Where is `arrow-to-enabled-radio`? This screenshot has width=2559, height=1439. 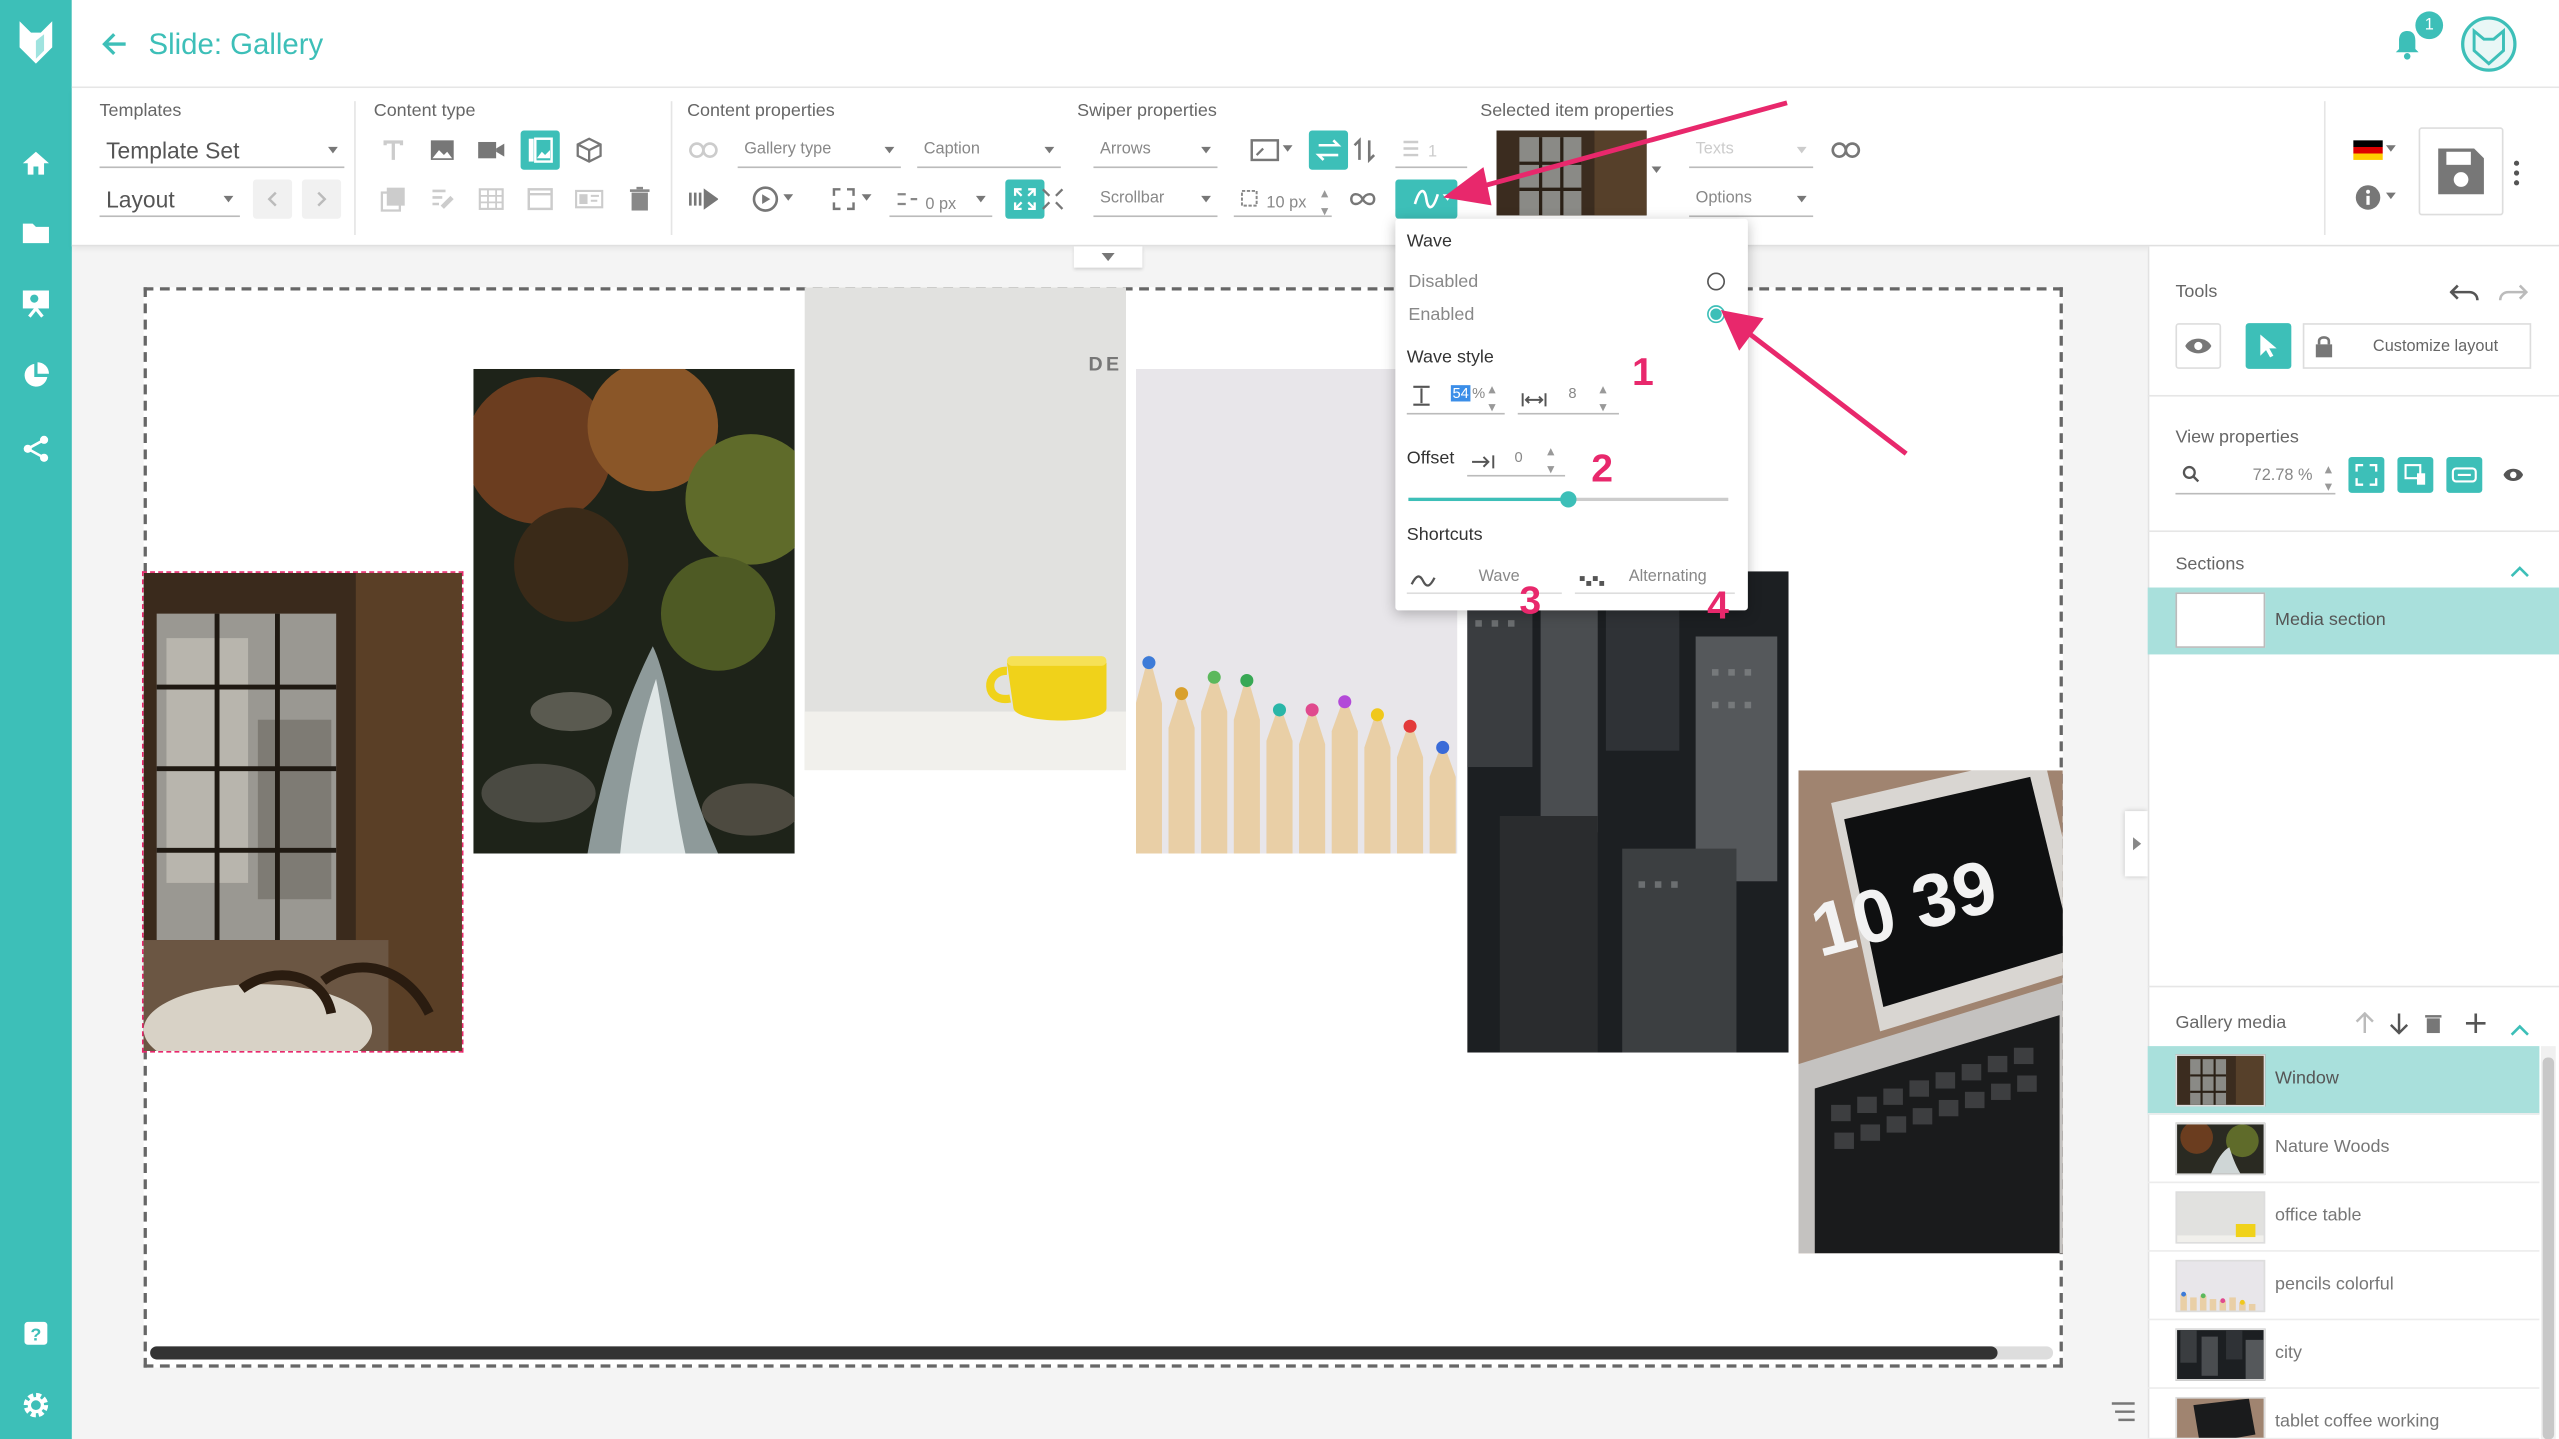
arrow-to-enabled-radio is located at coordinates (1826, 392).